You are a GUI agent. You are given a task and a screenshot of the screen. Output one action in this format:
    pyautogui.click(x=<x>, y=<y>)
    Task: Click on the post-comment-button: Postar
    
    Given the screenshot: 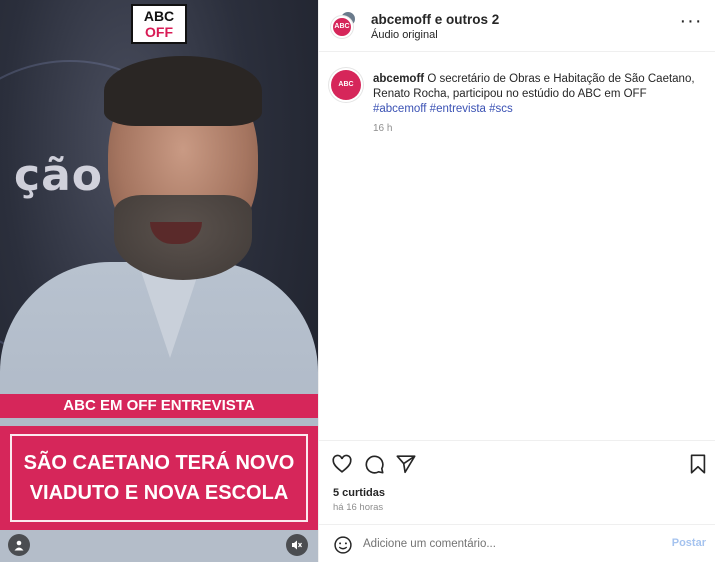 What is the action you would take?
    pyautogui.click(x=689, y=543)
    